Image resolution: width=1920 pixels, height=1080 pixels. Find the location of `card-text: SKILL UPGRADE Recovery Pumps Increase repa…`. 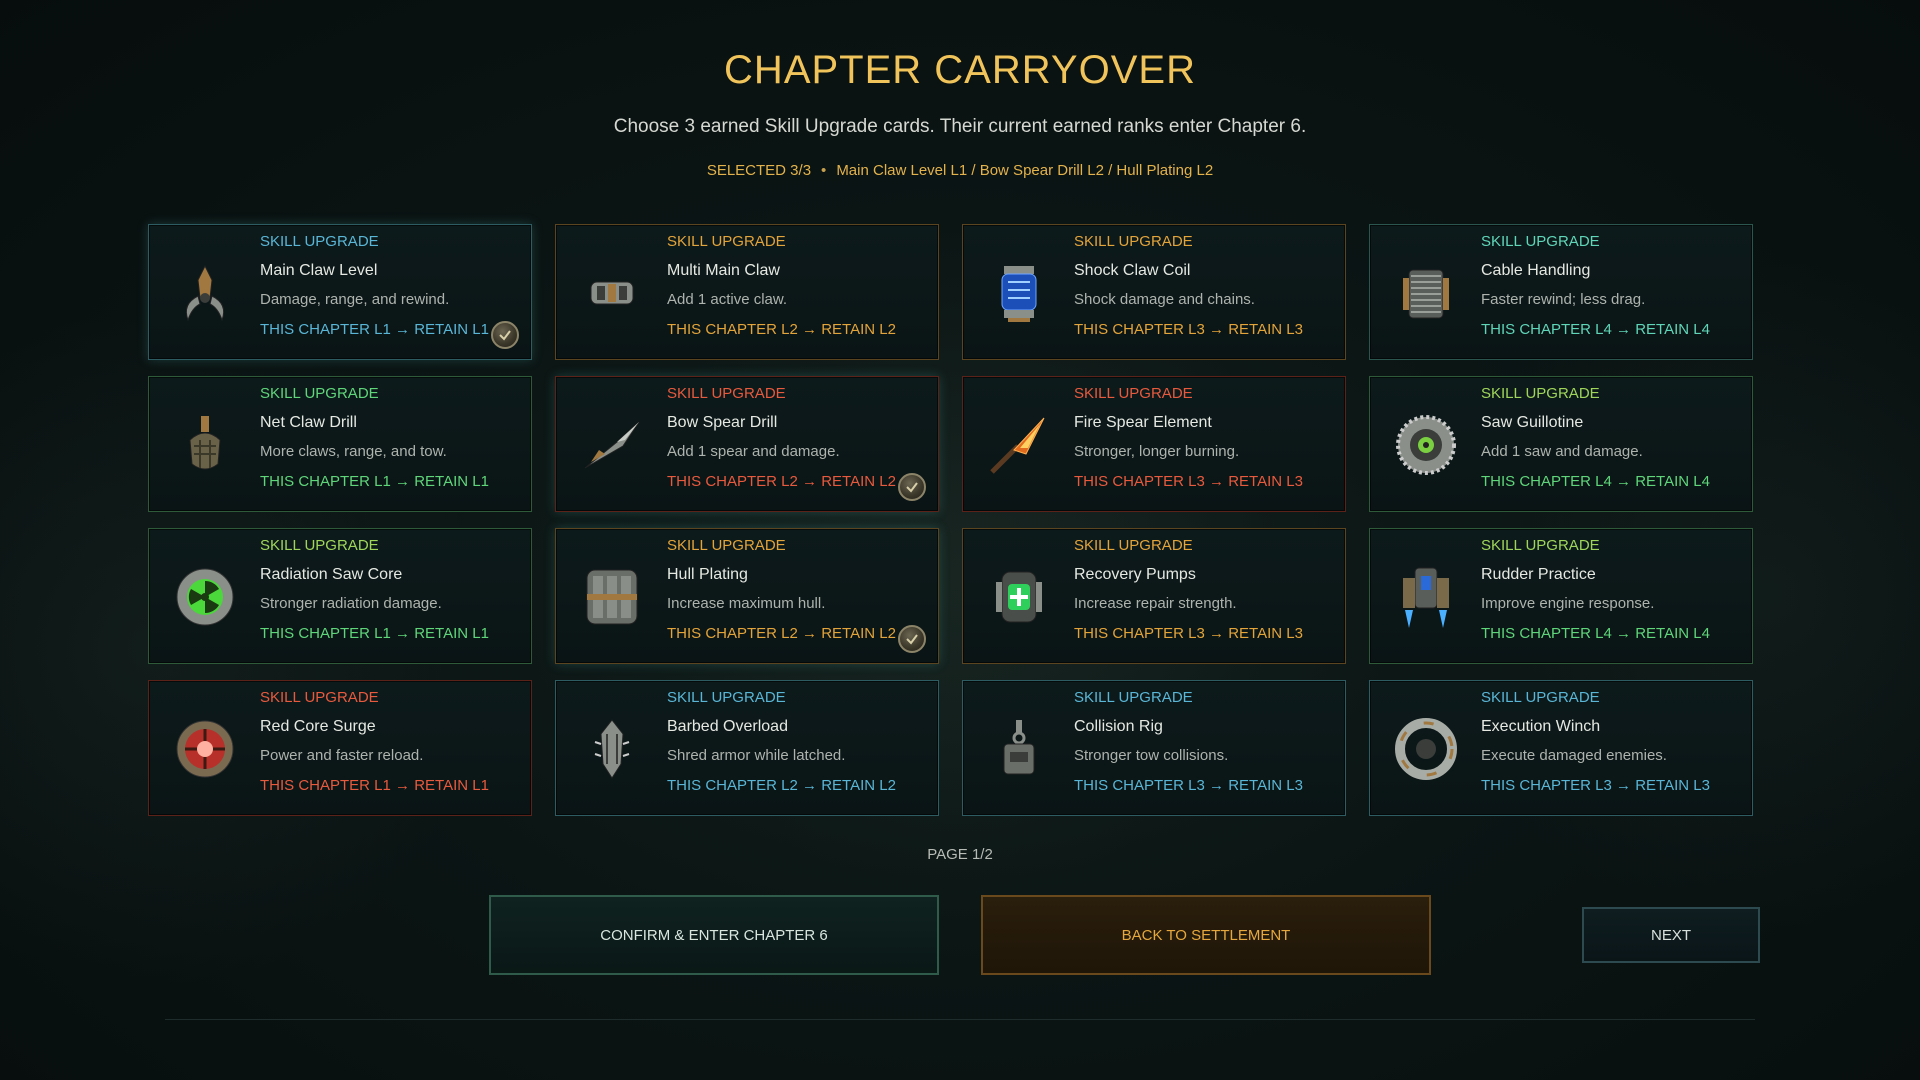

card-text: SKILL UPGRADE Recovery Pumps Increase repa… is located at coordinates (1204, 590).